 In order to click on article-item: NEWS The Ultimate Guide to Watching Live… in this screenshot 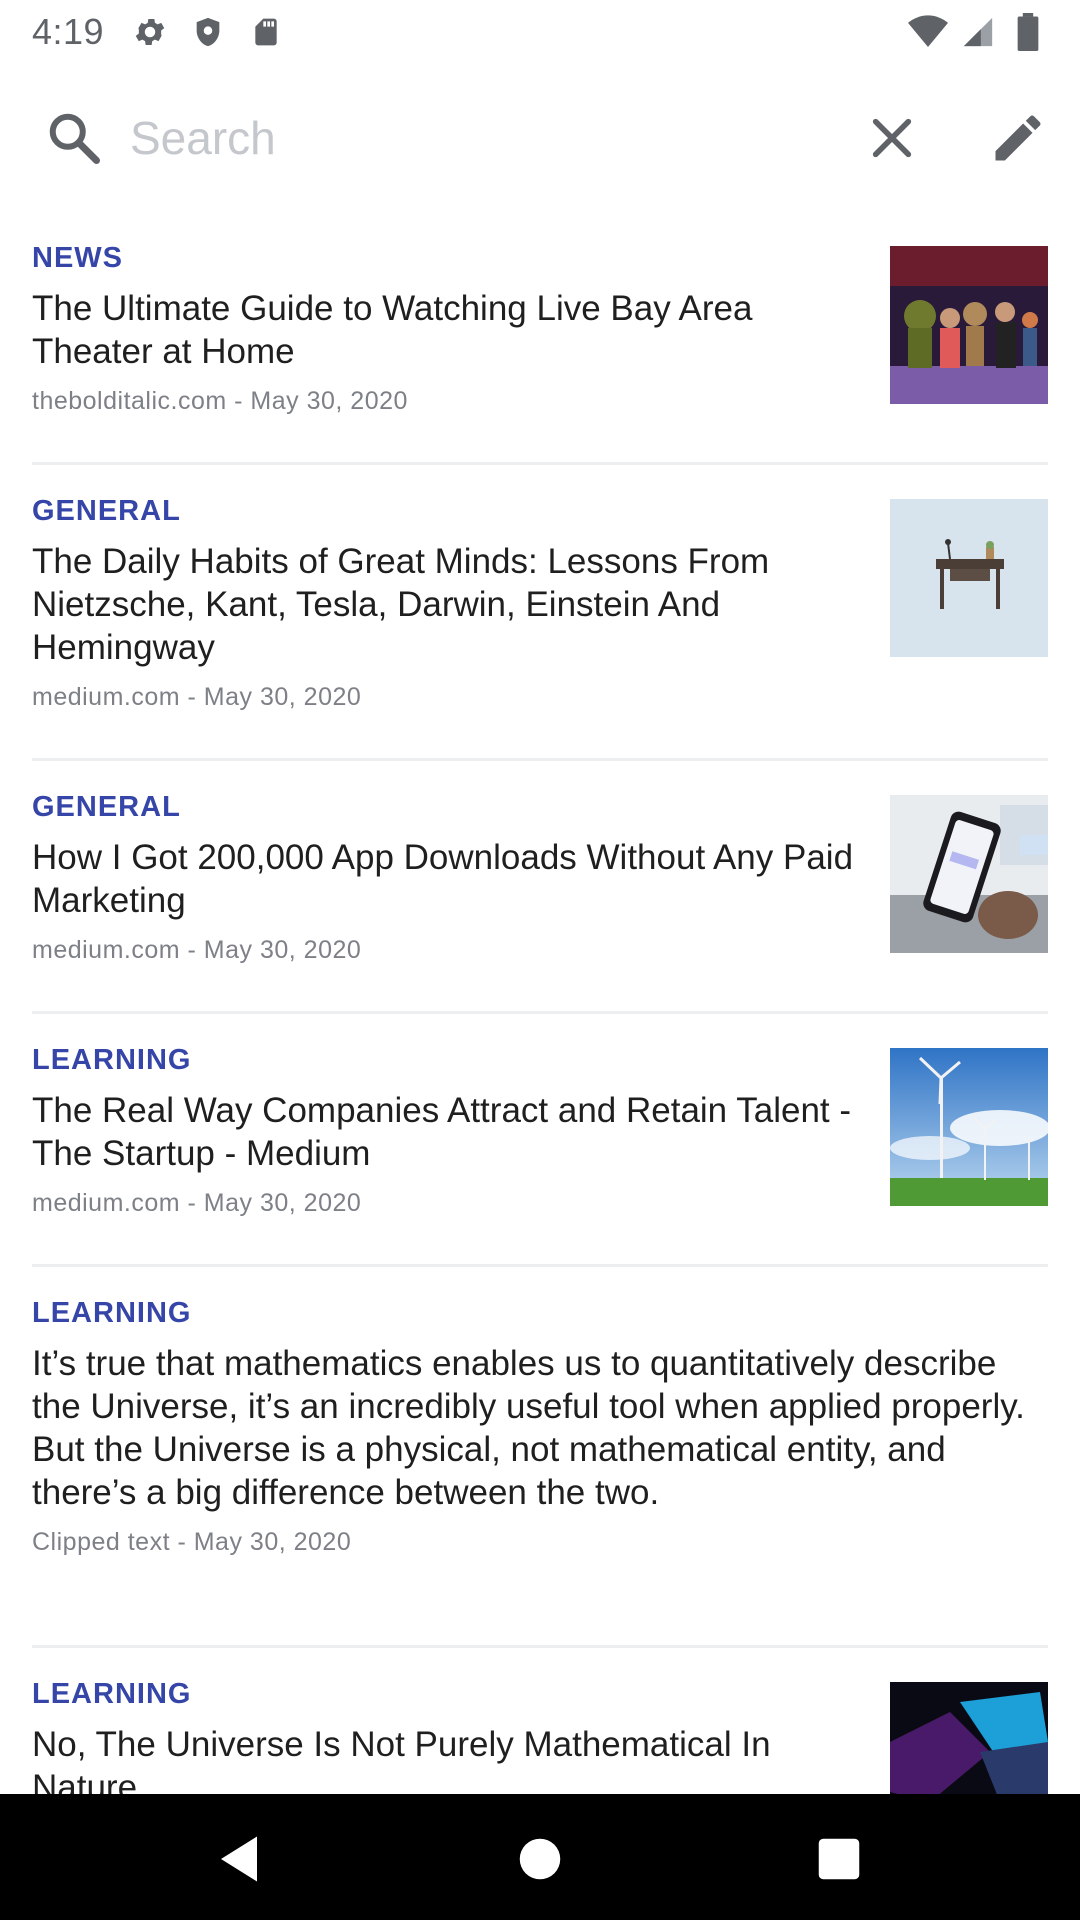, I will do `click(540, 338)`.